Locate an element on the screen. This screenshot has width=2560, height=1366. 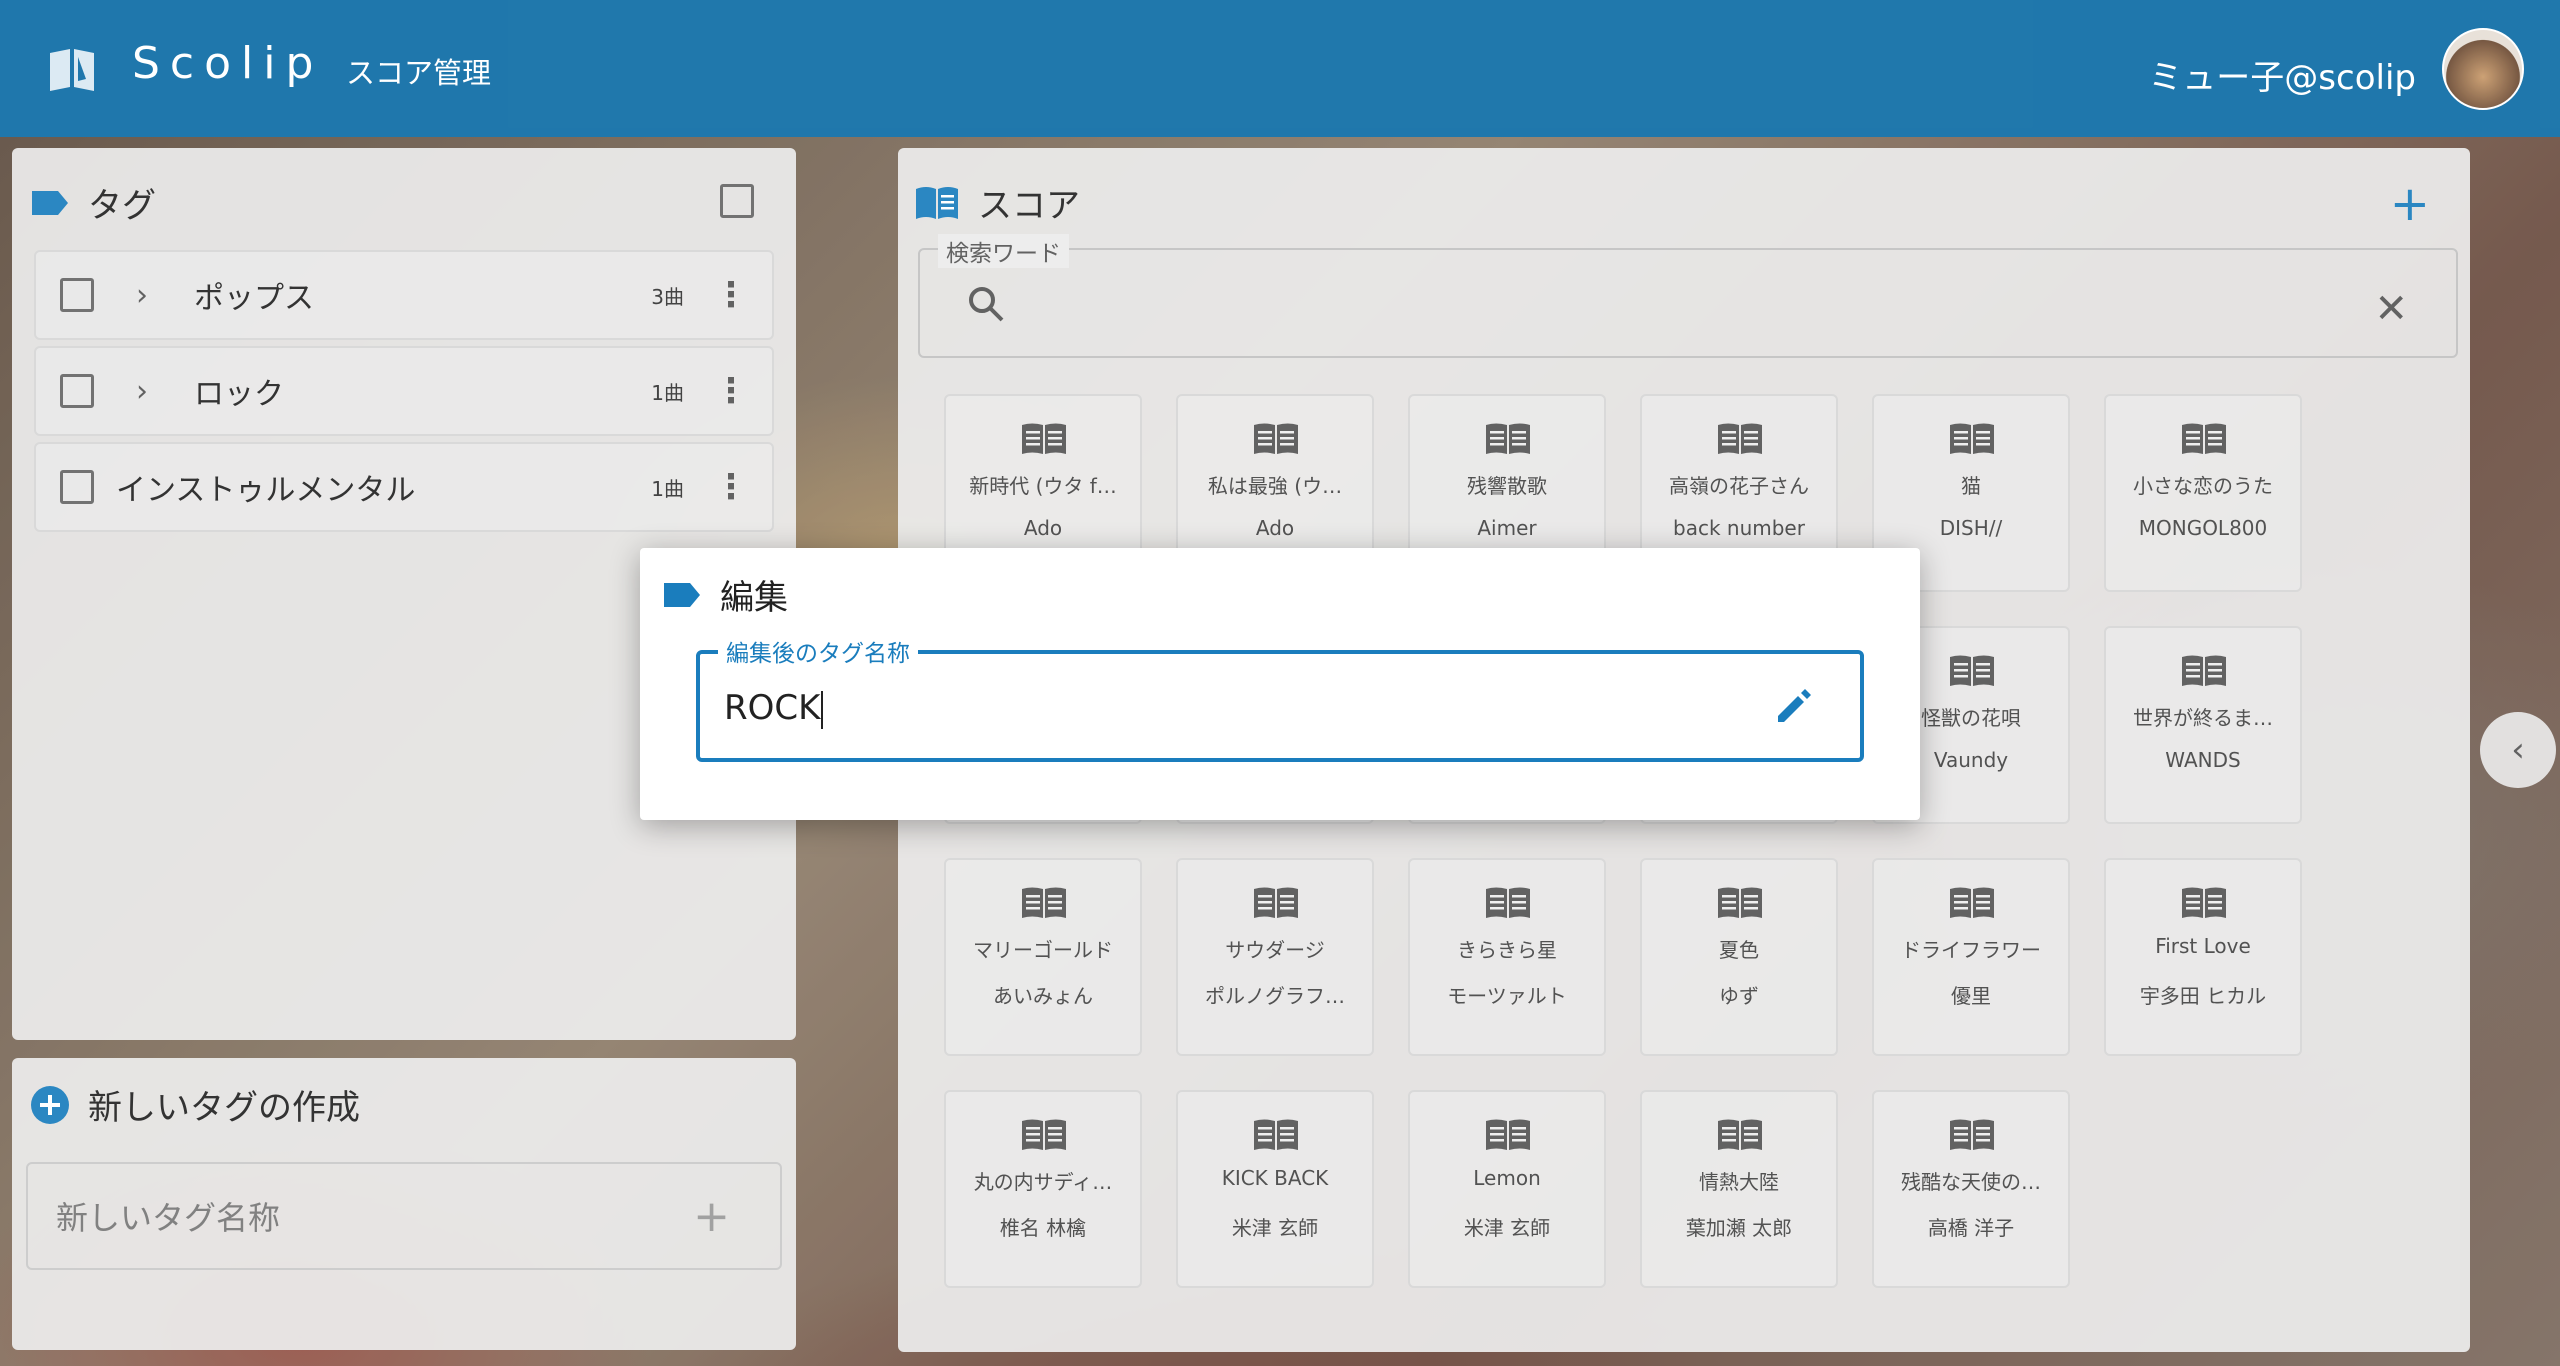
edit-tag-dialog: 編集 編集後のタグ名称 ROCK is located at coordinates (1280, 684).